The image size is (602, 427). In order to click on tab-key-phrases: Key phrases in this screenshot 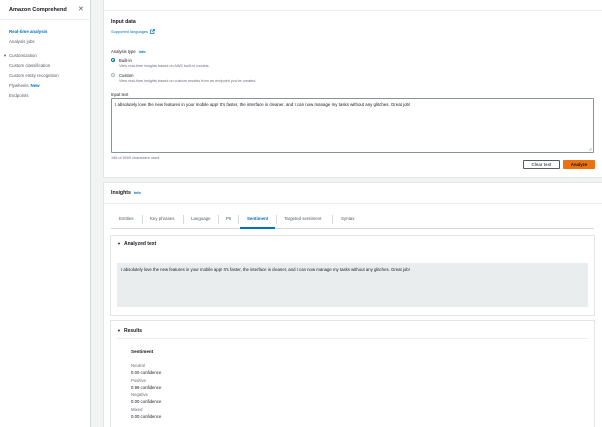, I will do `click(162, 218)`.